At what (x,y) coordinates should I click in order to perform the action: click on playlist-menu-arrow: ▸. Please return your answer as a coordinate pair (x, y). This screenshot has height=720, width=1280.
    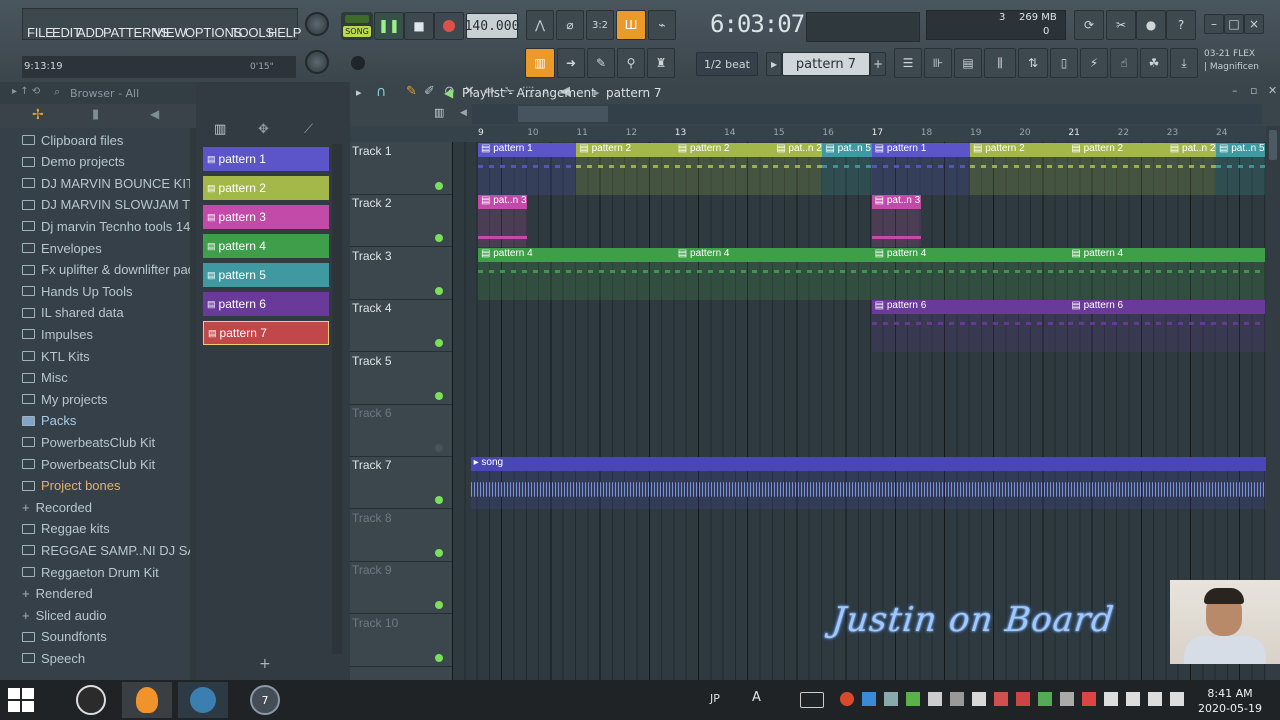
    Looking at the image, I should click on (359, 92).